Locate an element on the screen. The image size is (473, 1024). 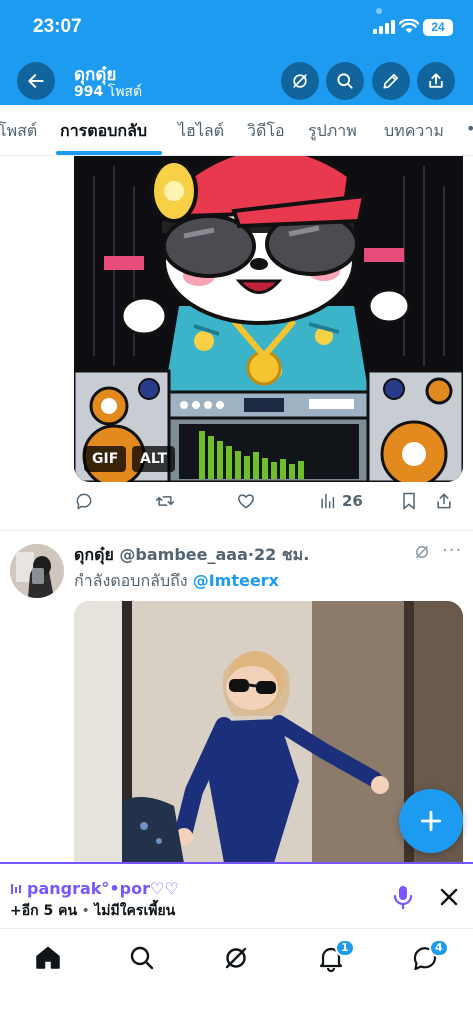
battery-indicator: 24 is located at coordinates (438, 27).